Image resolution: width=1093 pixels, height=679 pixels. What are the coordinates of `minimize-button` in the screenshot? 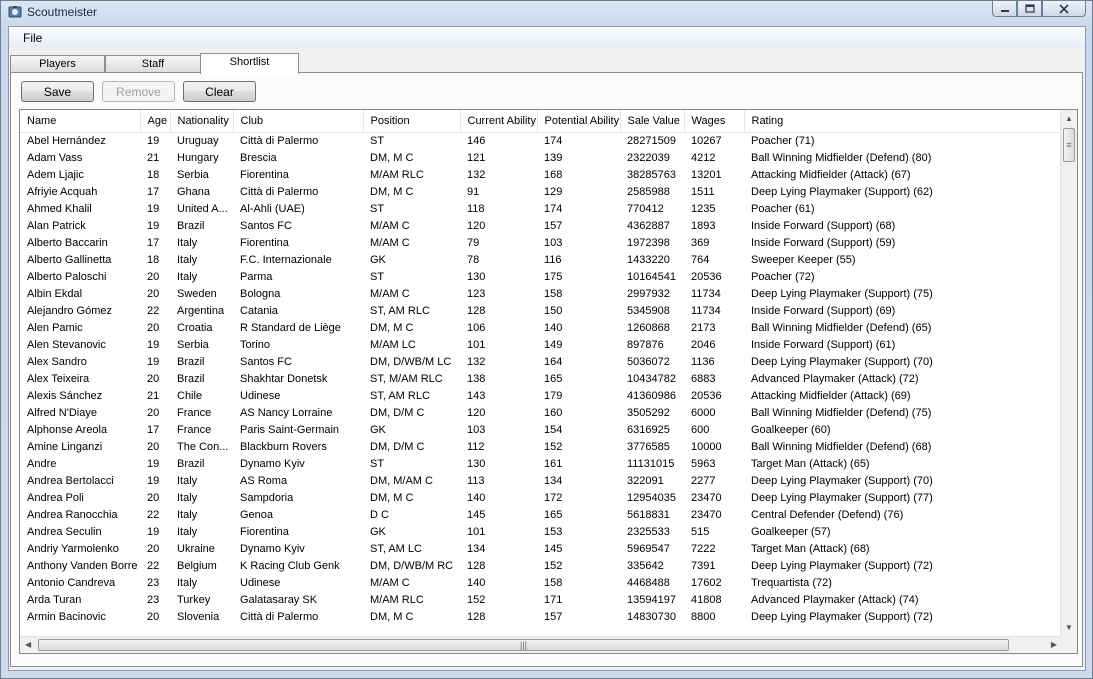 It's located at (1004, 9).